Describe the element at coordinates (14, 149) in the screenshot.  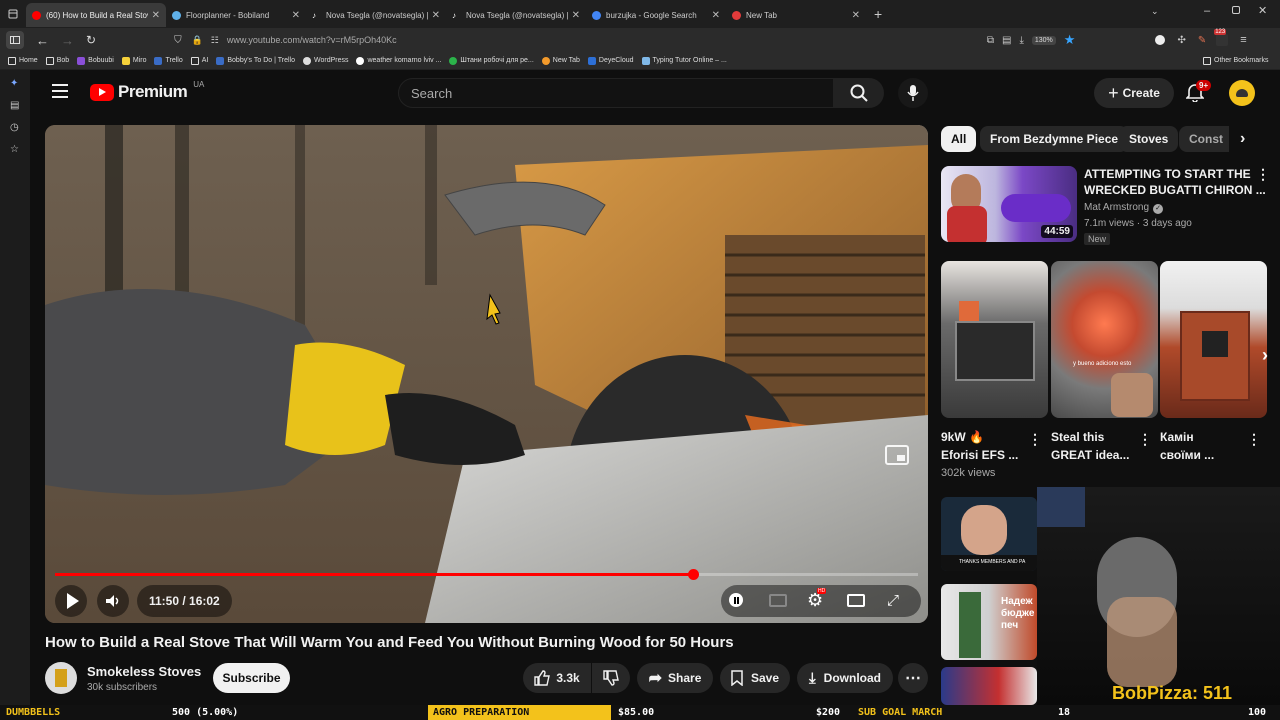
I see `bookmarks-panel-icon: ☆` at that location.